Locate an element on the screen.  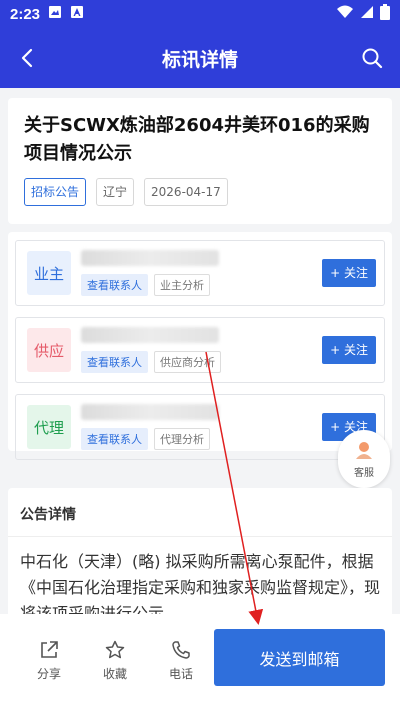
party-actions: 查看联系人 代理分析 is located at coordinates (201, 439).